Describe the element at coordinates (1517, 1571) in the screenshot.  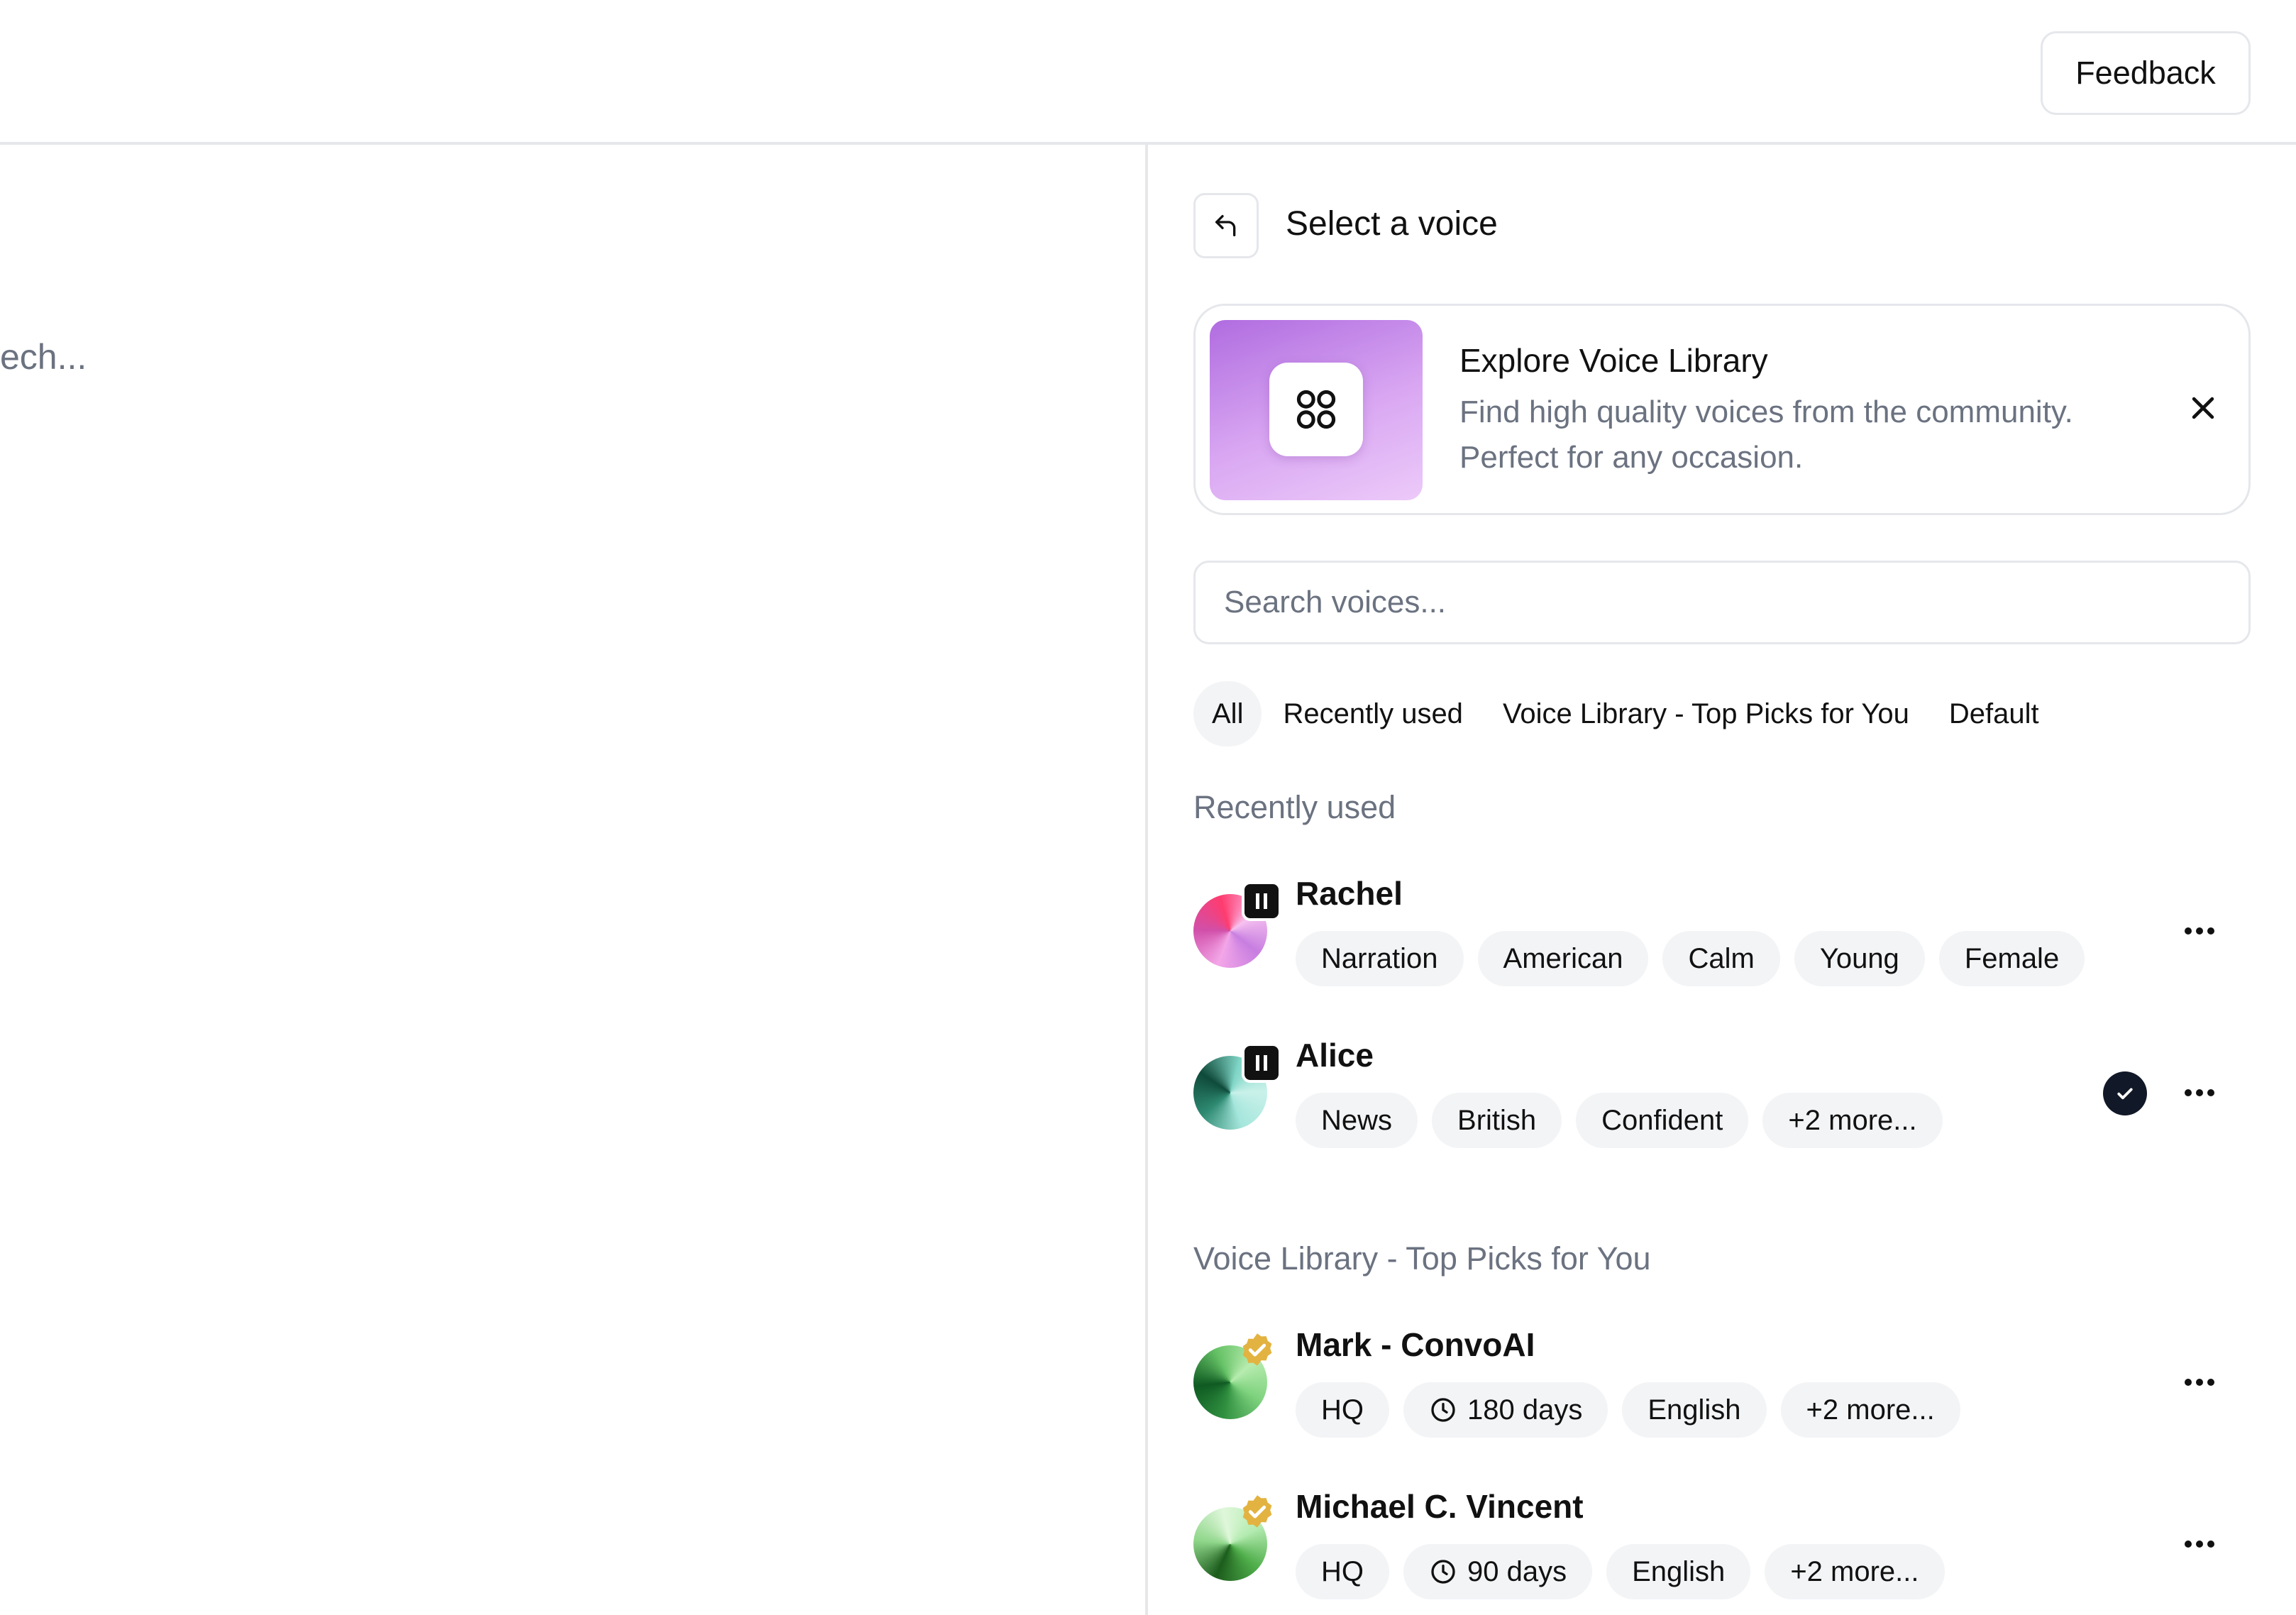
I see `tag-label: 90 days` at that location.